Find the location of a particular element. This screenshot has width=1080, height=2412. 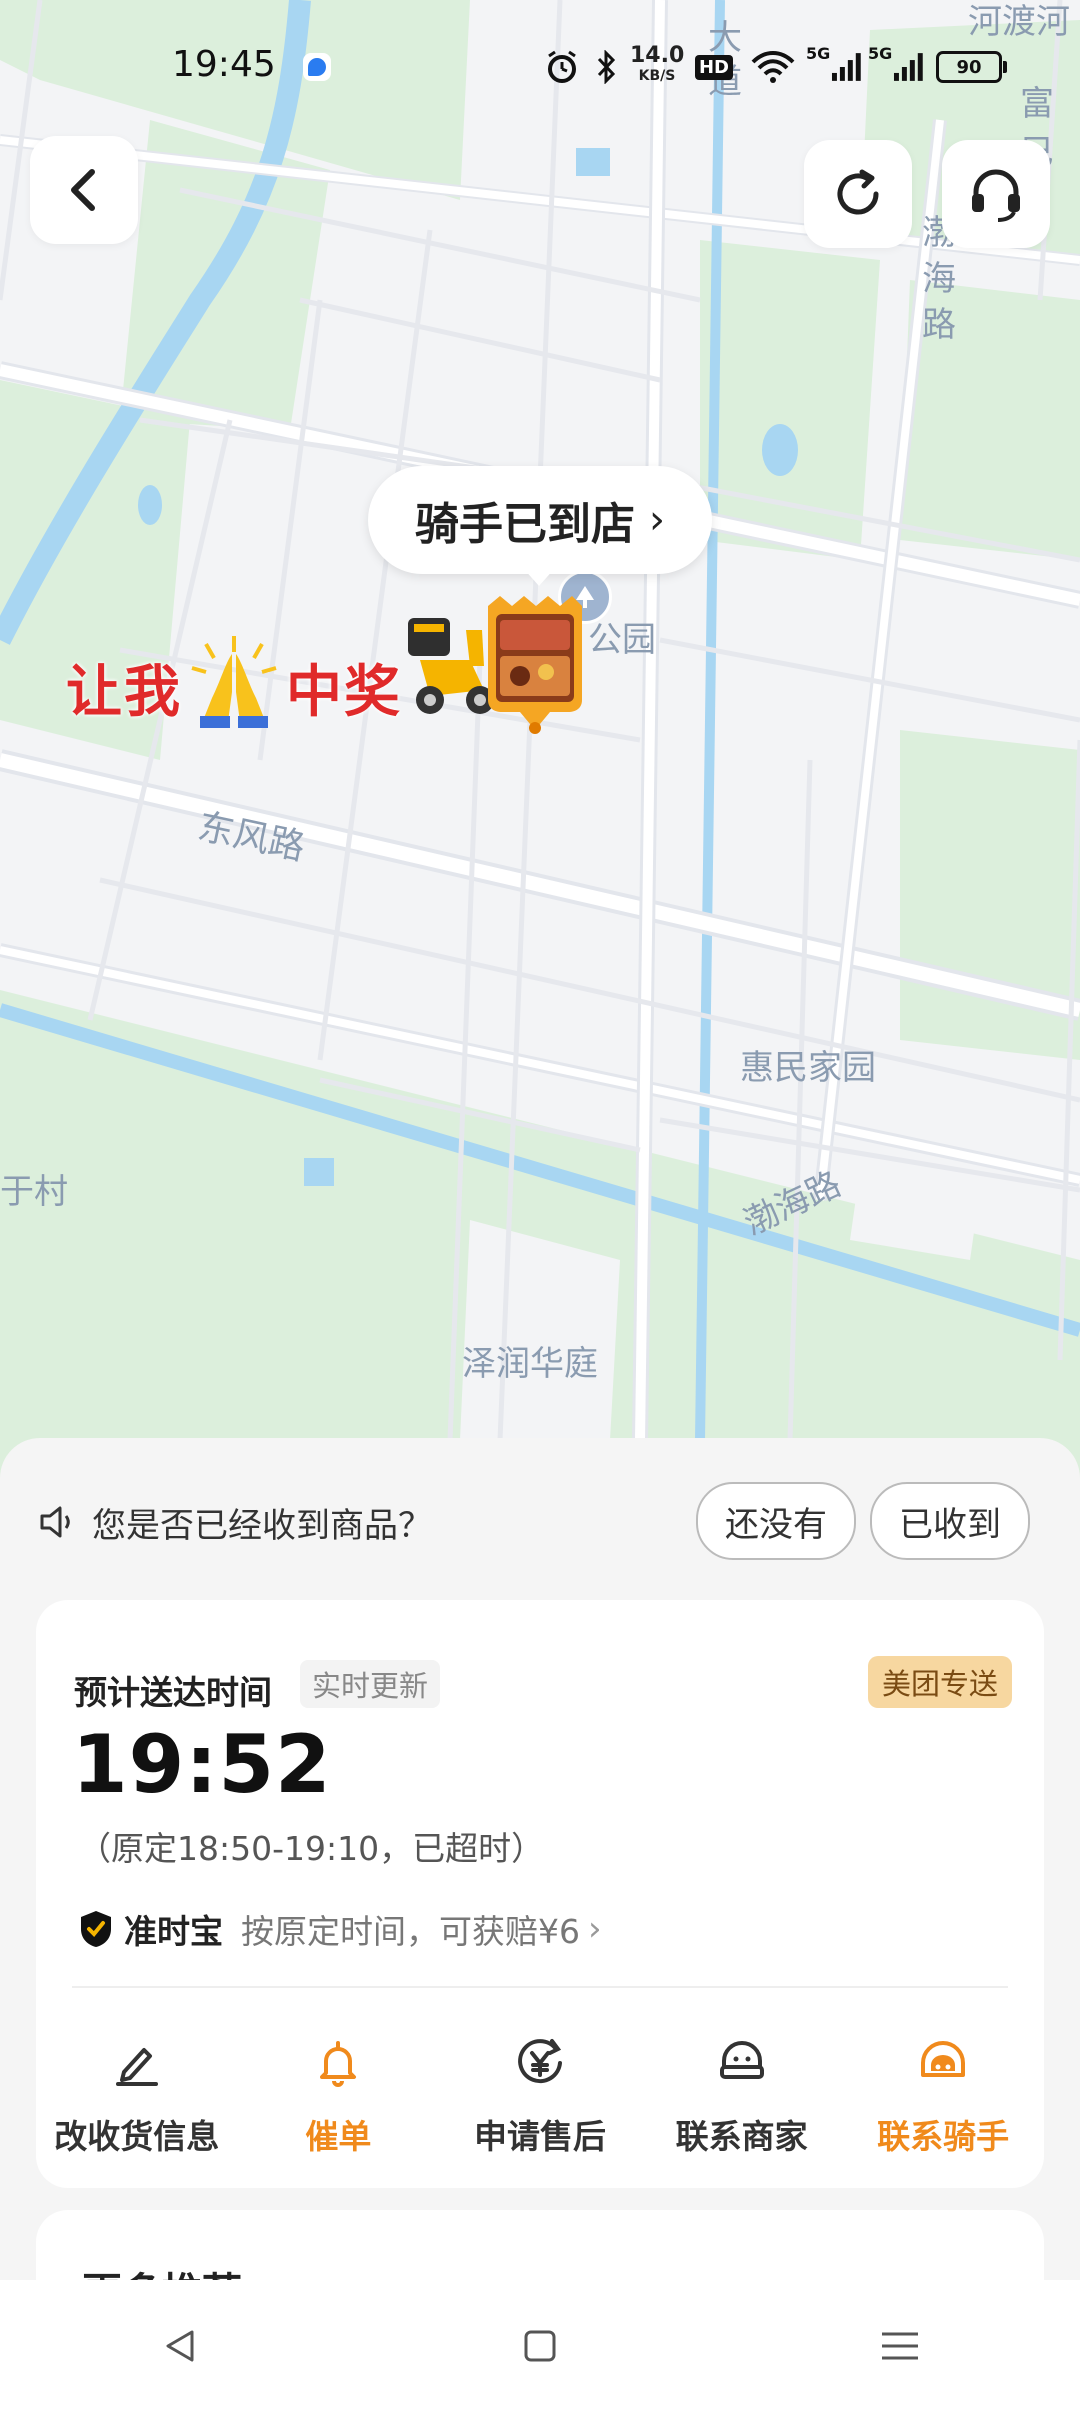

contact-rider-button: 联系骑手 is located at coordinates (943, 2091).